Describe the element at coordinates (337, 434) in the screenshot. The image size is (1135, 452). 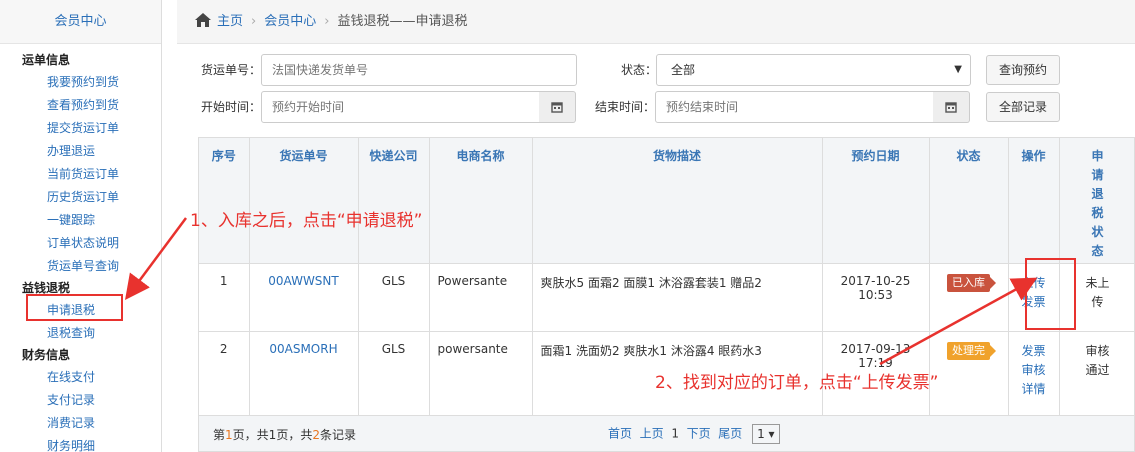
I see `pager-text: 条记录` at that location.